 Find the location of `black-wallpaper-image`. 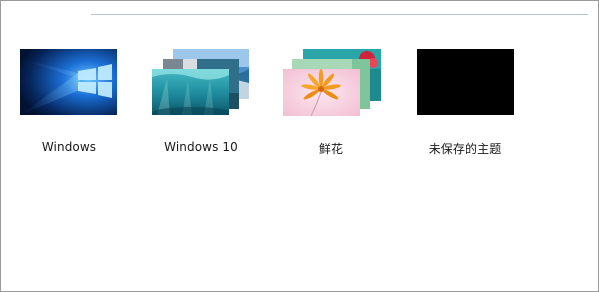

black-wallpaper-image is located at coordinates (465, 82).